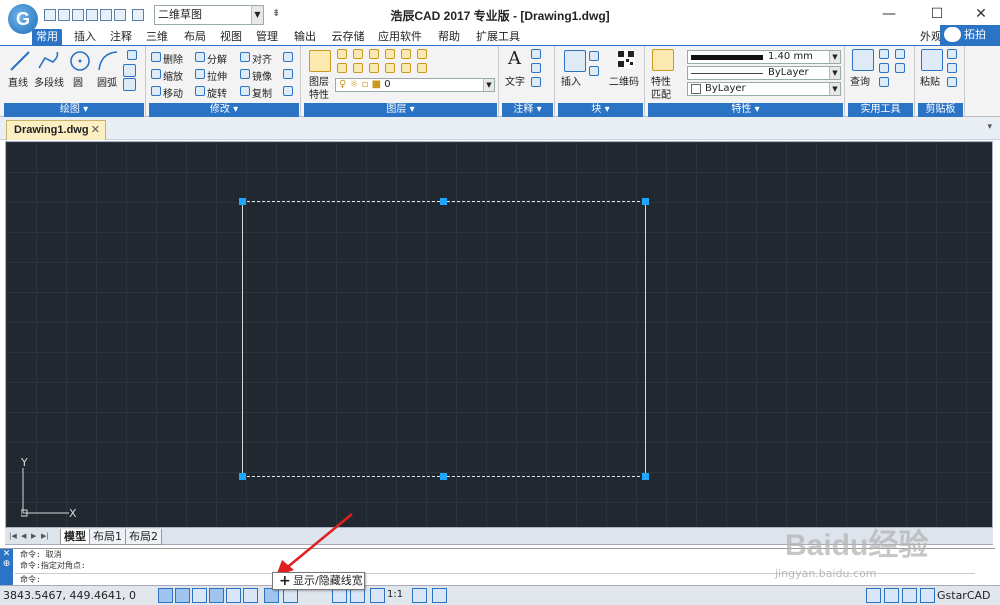 The width and height of the screenshot is (1000, 605). What do you see at coordinates (64, 15) in the screenshot?
I see `open-file-icon` at bounding box center [64, 15].